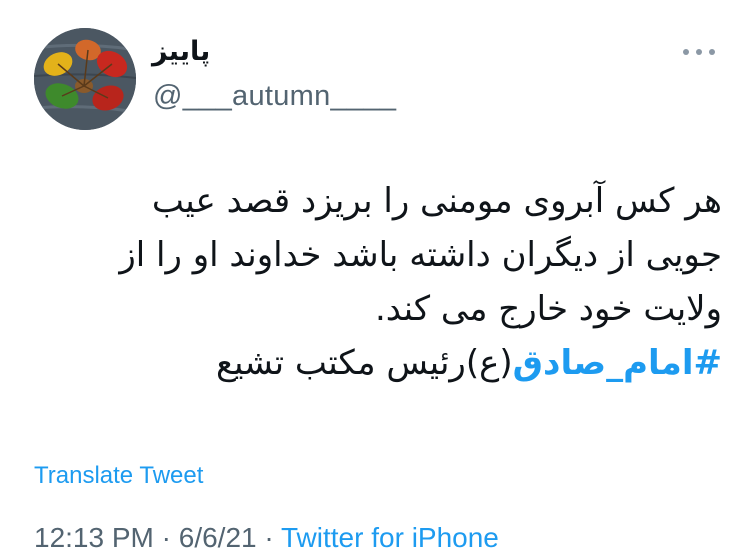  I want to click on tweet-line-3: ولایت خود خارج می کند., so click(548, 309).